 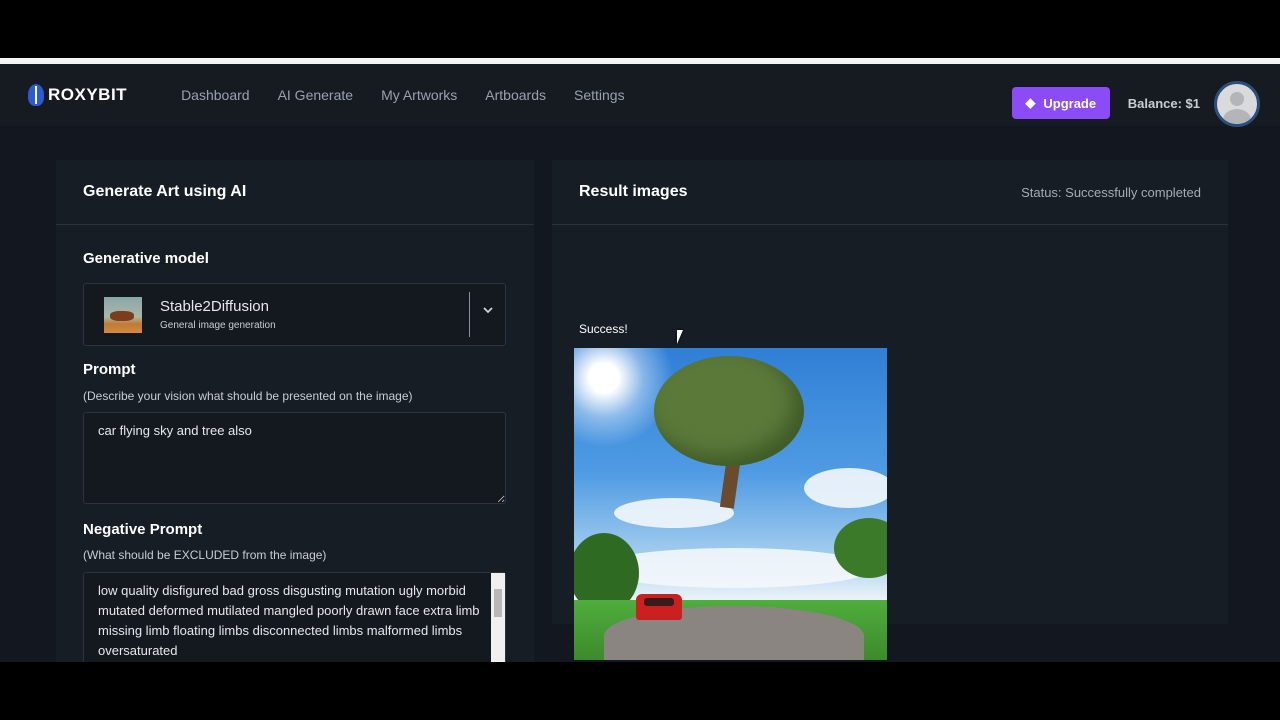 What do you see at coordinates (599, 95) in the screenshot?
I see `nav-settings: Settings` at bounding box center [599, 95].